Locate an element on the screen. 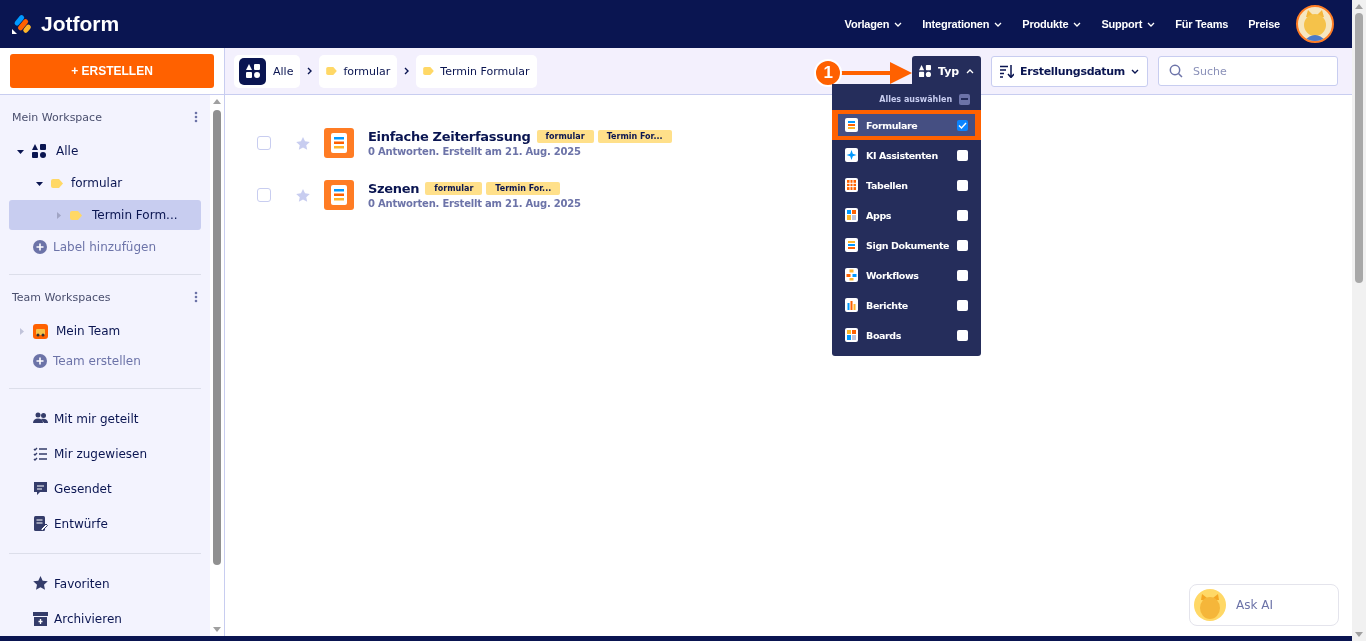 Image resolution: width=1366 pixels, height=641 pixels. archive-icon is located at coordinates (40, 618).